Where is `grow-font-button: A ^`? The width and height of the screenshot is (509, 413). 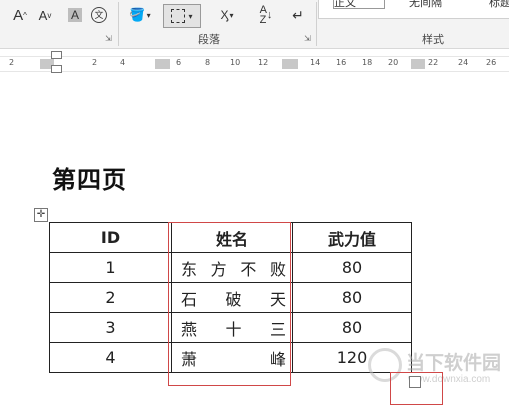
grow-font-button: A ^ is located at coordinates (20, 15).